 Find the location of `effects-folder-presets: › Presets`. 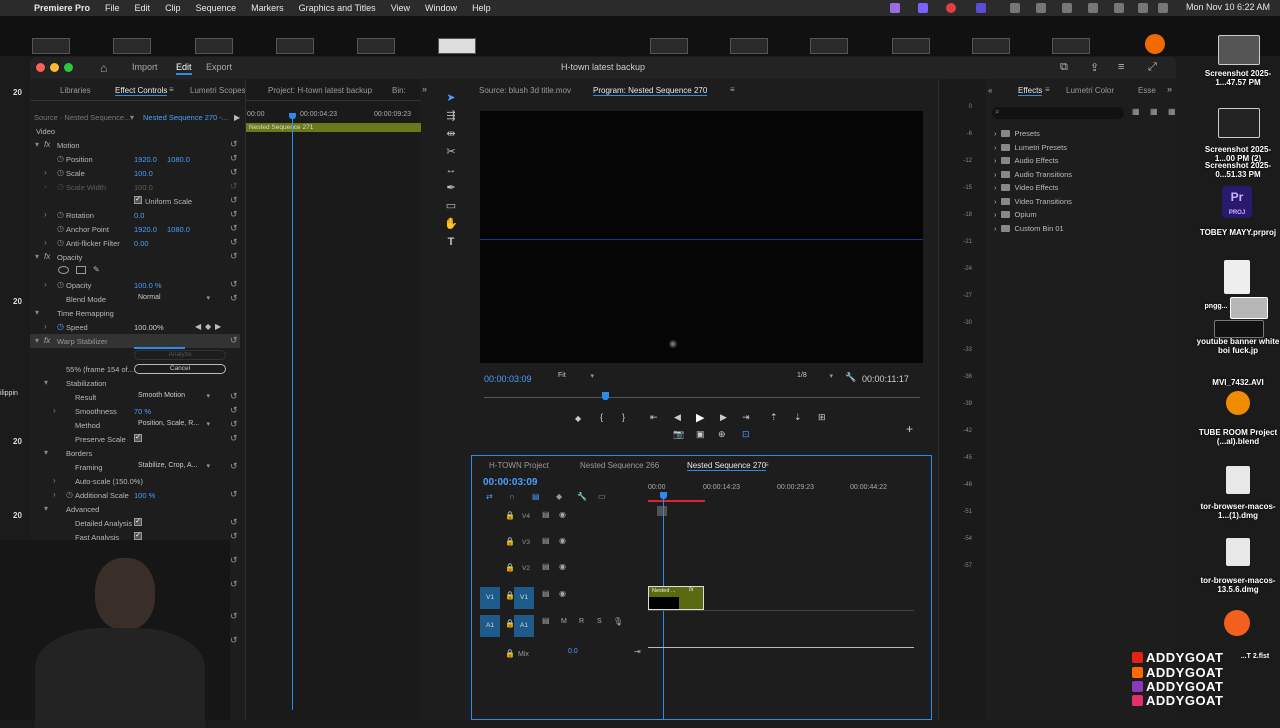

effects-folder-presets: › Presets is located at coordinates (1017, 133).